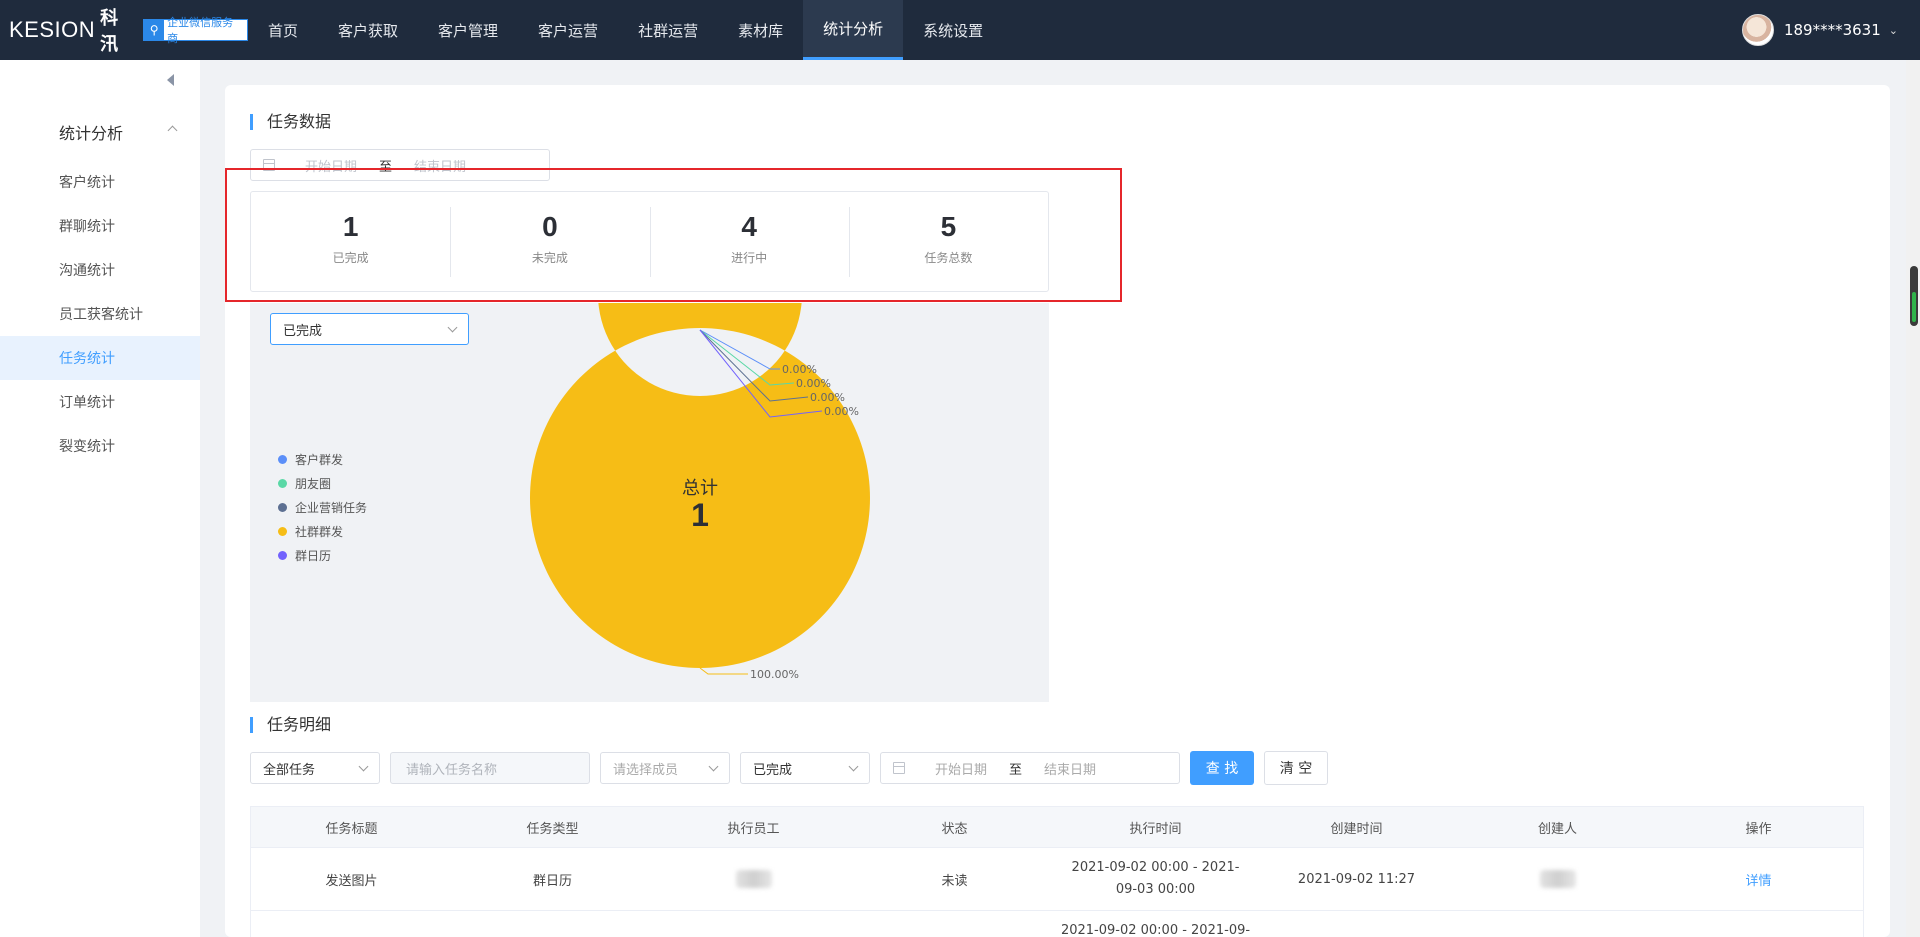 Image resolution: width=1920 pixels, height=937 pixels. Describe the element at coordinates (760, 30) in the screenshot. I see `nav-materials: 素材库` at that location.